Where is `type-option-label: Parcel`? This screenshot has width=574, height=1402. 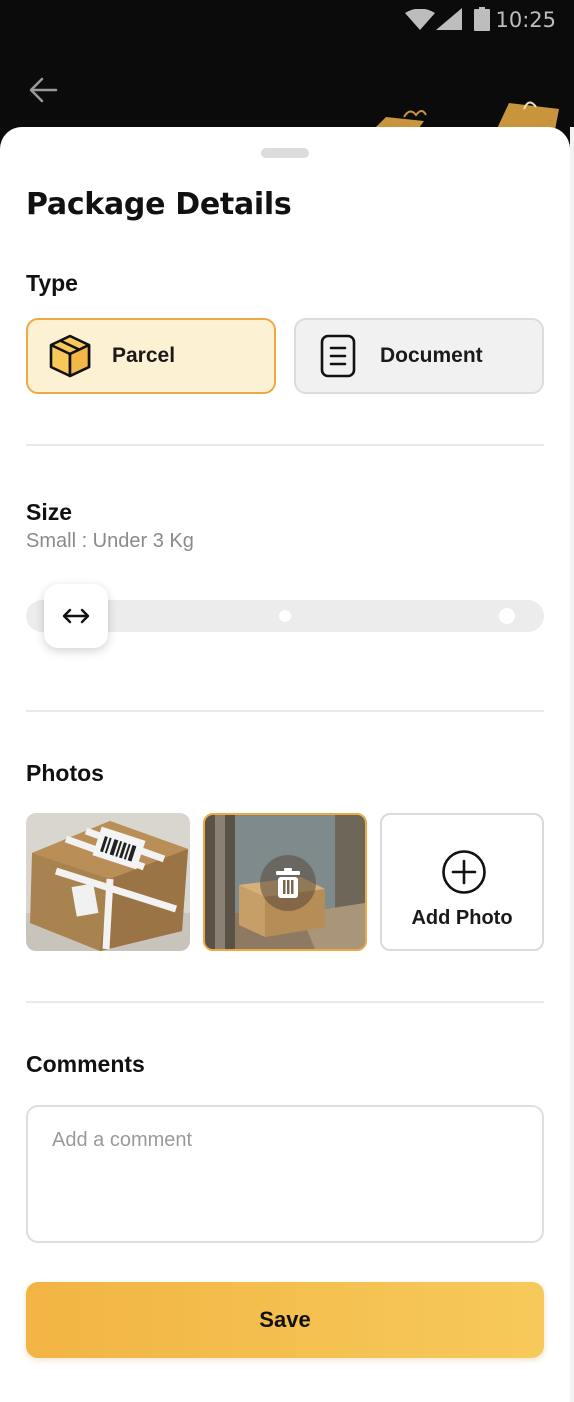
type-option-label: Parcel is located at coordinates (144, 355).